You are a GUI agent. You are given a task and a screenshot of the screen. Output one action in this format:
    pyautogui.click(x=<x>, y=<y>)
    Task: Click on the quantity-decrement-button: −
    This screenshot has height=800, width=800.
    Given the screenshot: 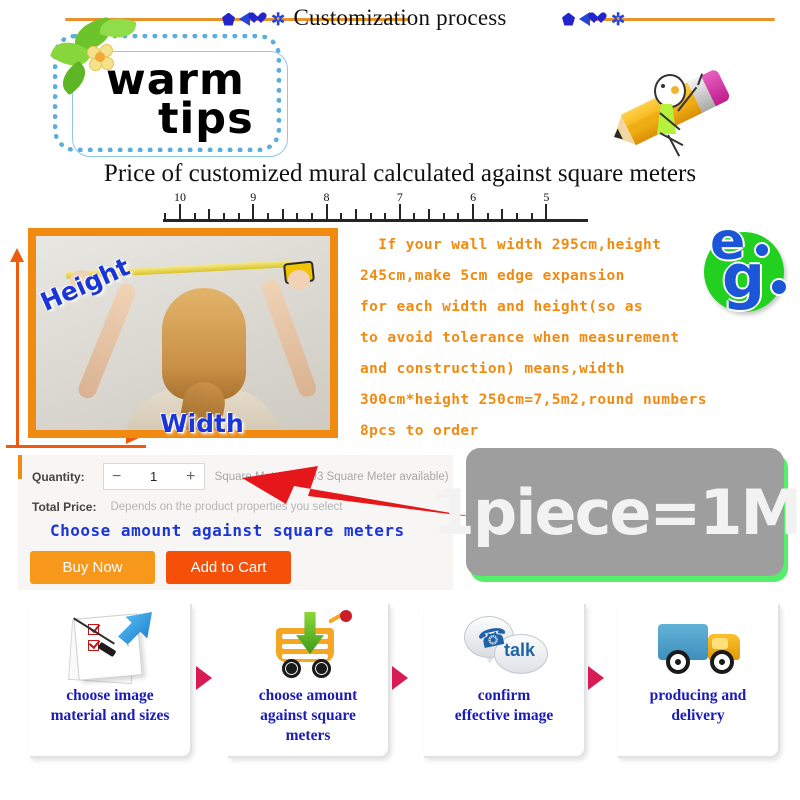 What is the action you would take?
    pyautogui.click(x=117, y=476)
    